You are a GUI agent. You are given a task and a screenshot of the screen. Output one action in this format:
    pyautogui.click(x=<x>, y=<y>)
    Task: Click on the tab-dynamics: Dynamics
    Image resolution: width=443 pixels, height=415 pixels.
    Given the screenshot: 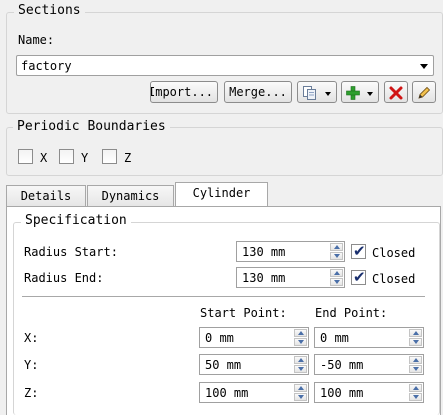 What is the action you would take?
    pyautogui.click(x=130, y=195)
    